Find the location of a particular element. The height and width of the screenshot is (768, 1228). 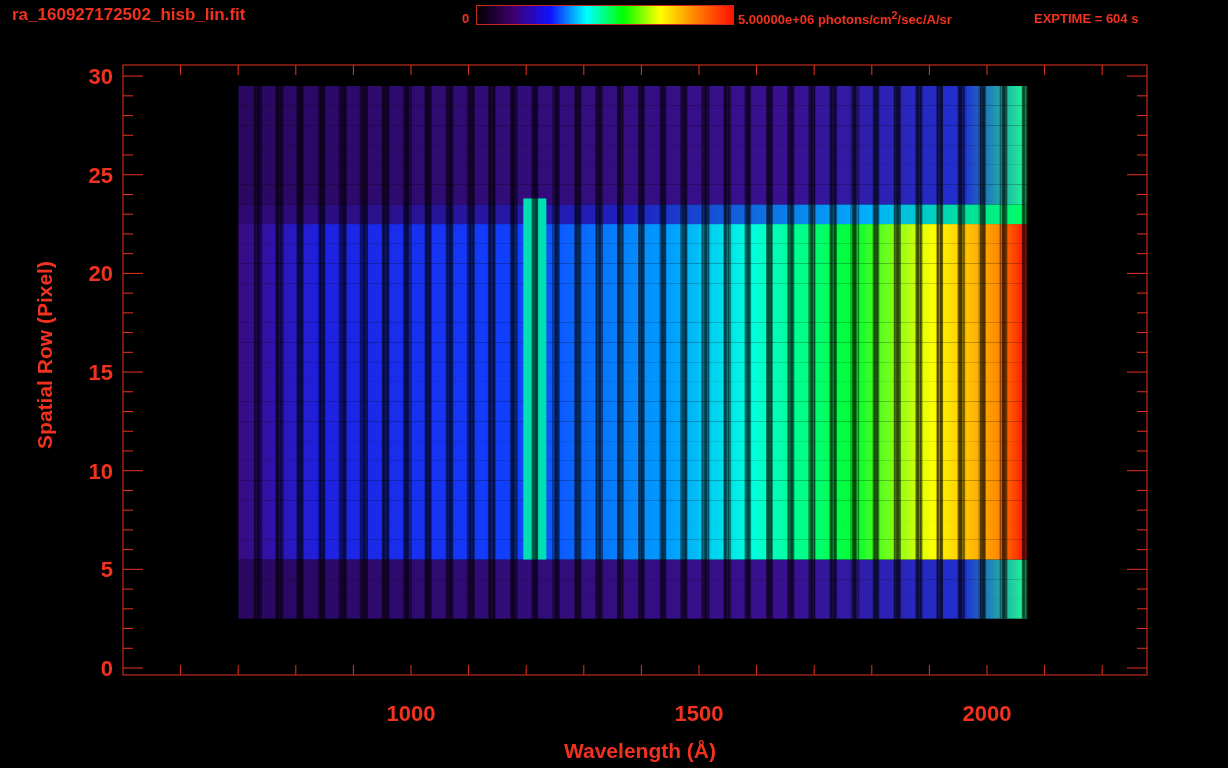

y-tick-label: 10 is located at coordinates (100, 471).